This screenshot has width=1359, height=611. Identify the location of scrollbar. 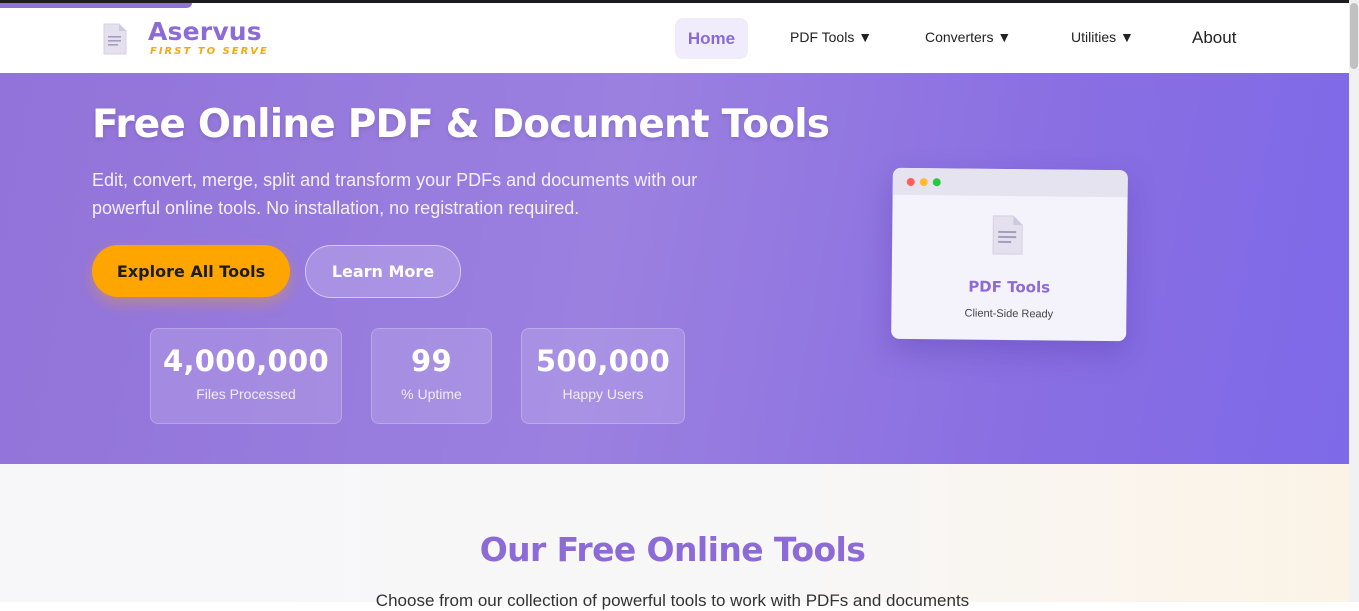
(1354, 301).